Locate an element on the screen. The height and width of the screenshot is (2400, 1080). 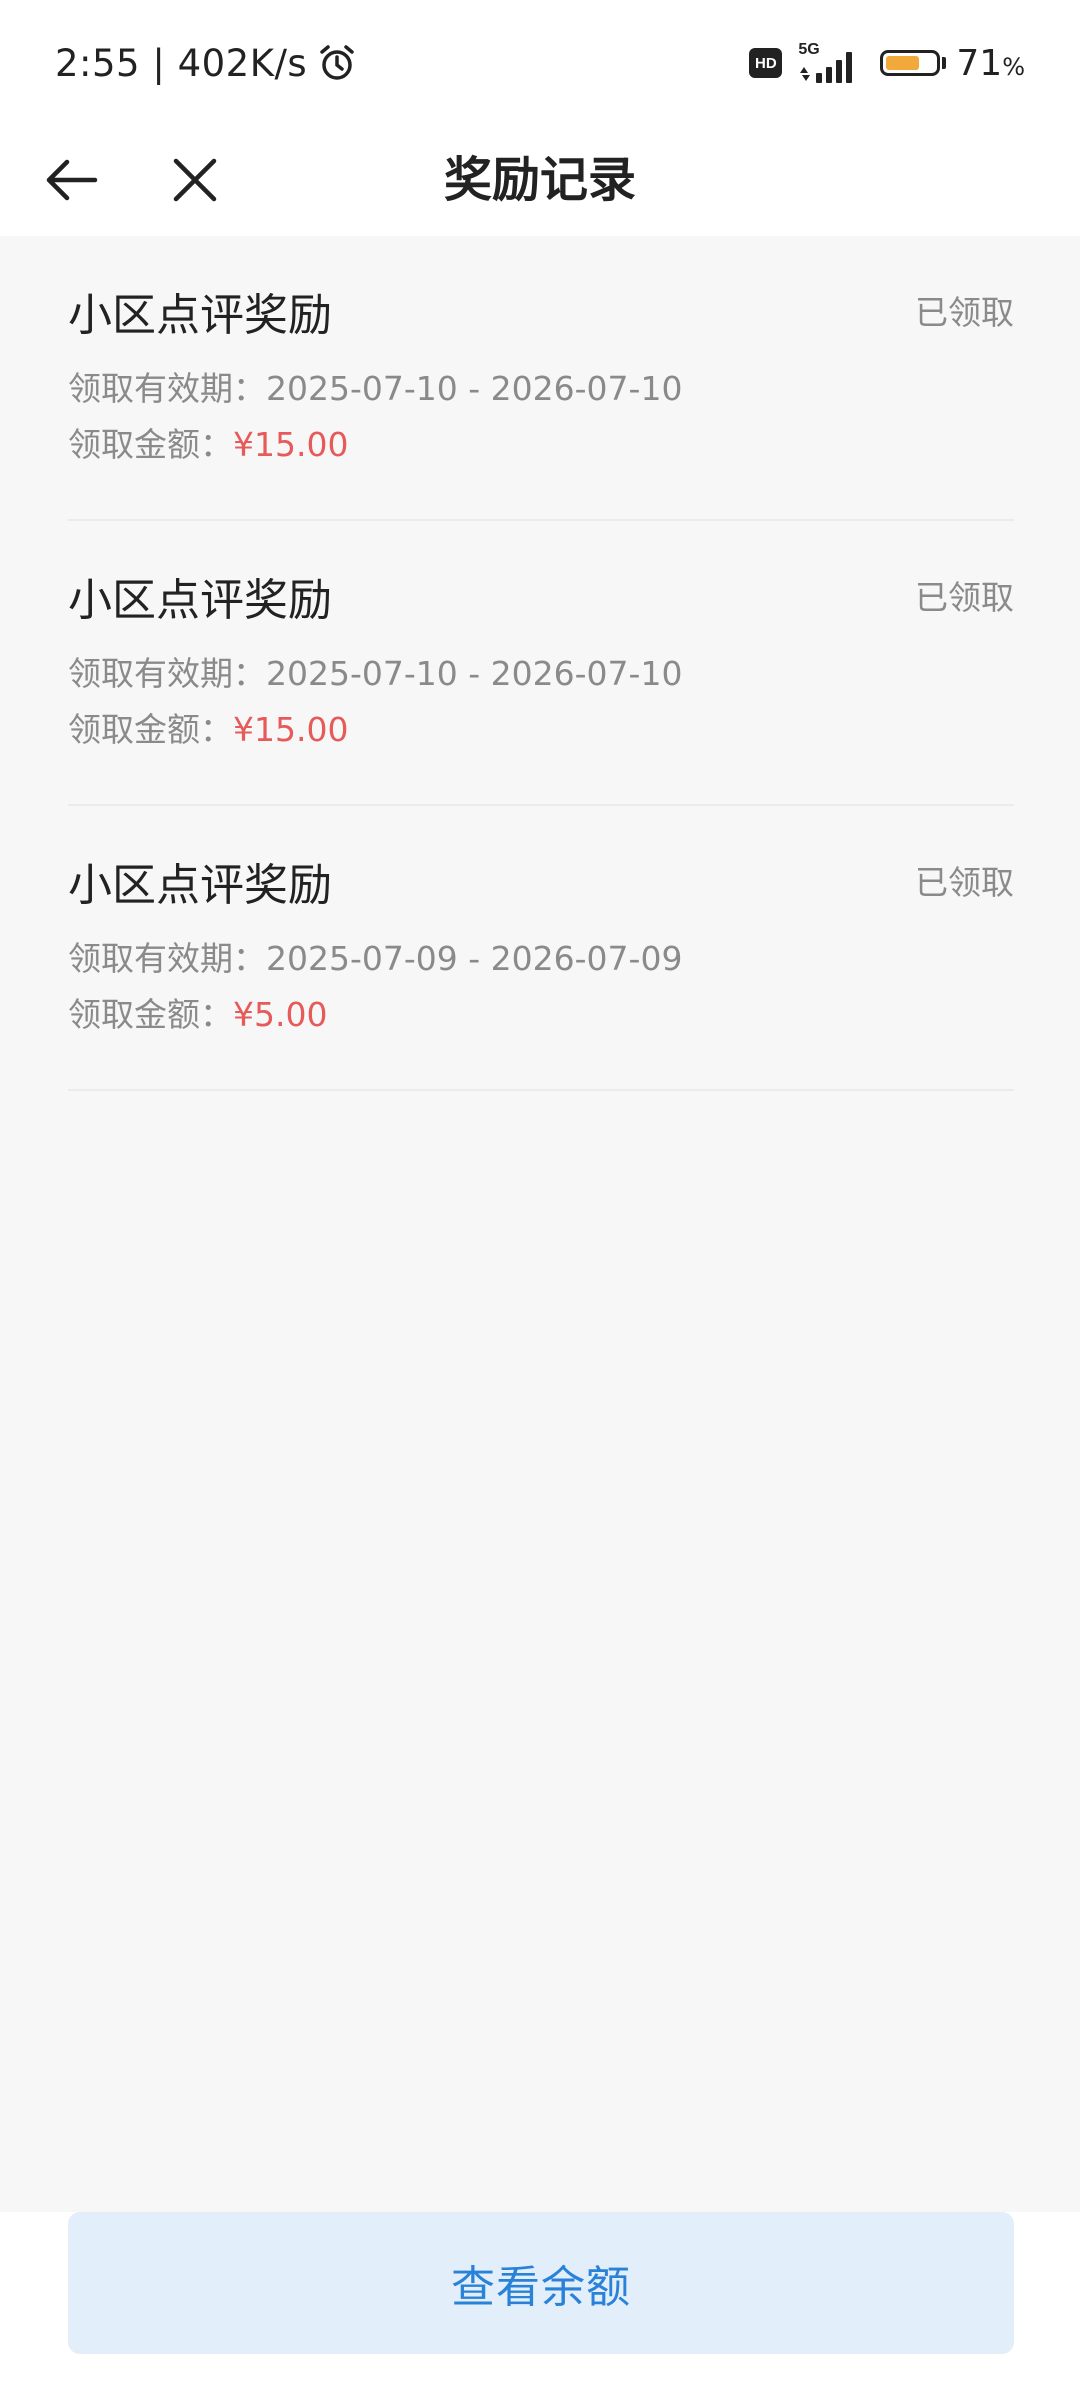
battery-icon is located at coordinates (910, 63).